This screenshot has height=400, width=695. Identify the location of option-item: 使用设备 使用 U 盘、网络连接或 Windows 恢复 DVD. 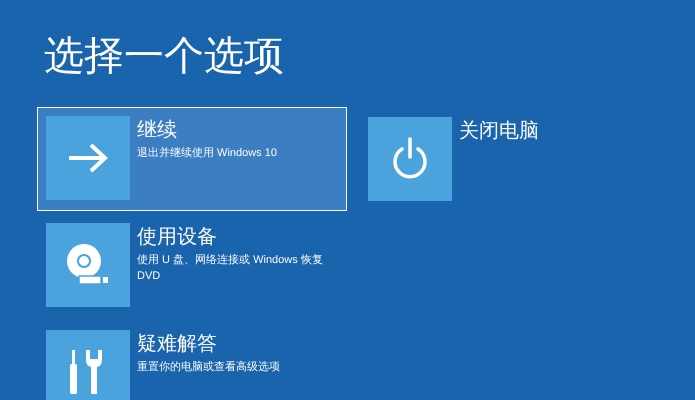
(192, 266).